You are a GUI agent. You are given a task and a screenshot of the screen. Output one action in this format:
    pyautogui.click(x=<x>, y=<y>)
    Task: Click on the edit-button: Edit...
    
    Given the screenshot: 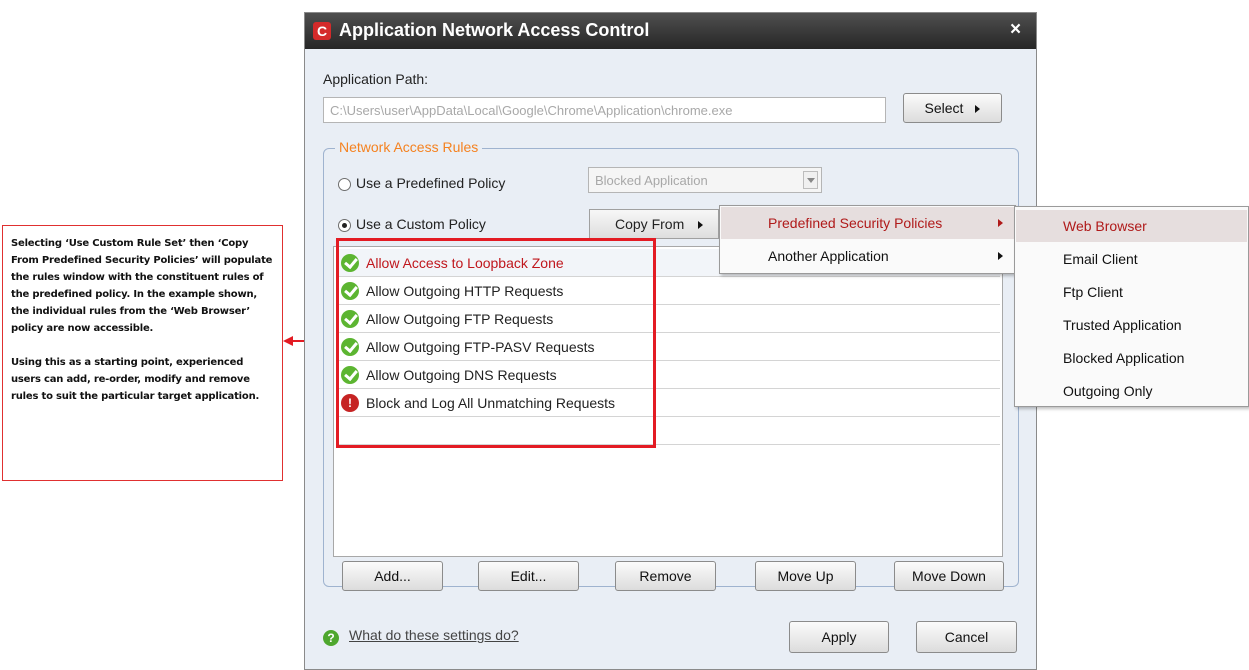 What is the action you would take?
    pyautogui.click(x=528, y=576)
    